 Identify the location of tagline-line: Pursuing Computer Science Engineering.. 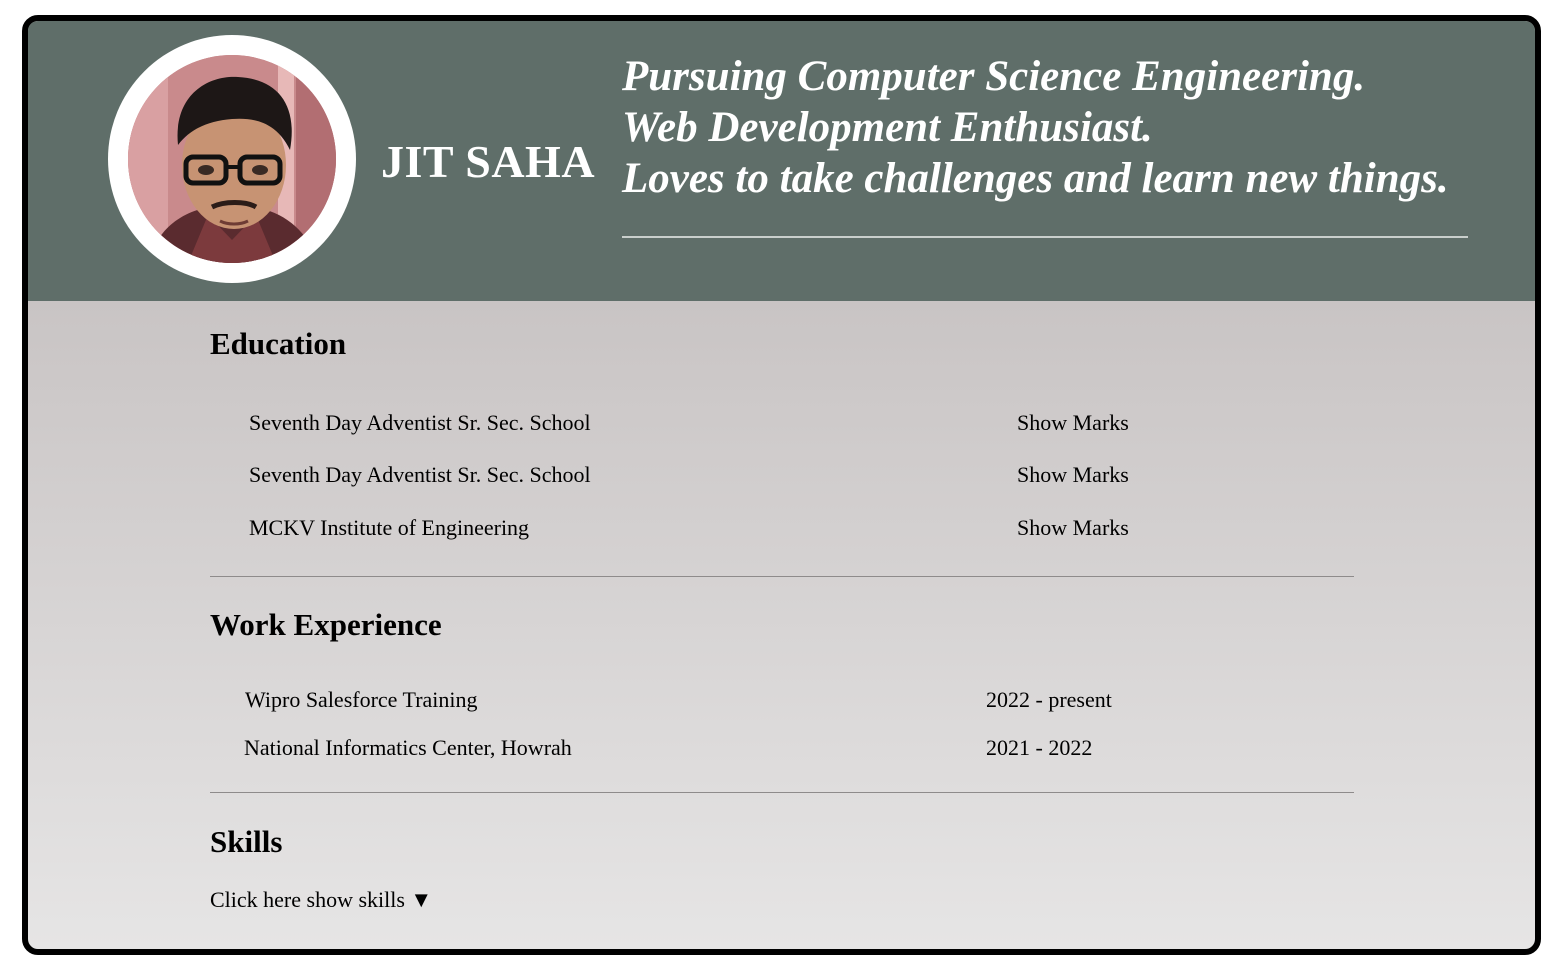
(994, 76).